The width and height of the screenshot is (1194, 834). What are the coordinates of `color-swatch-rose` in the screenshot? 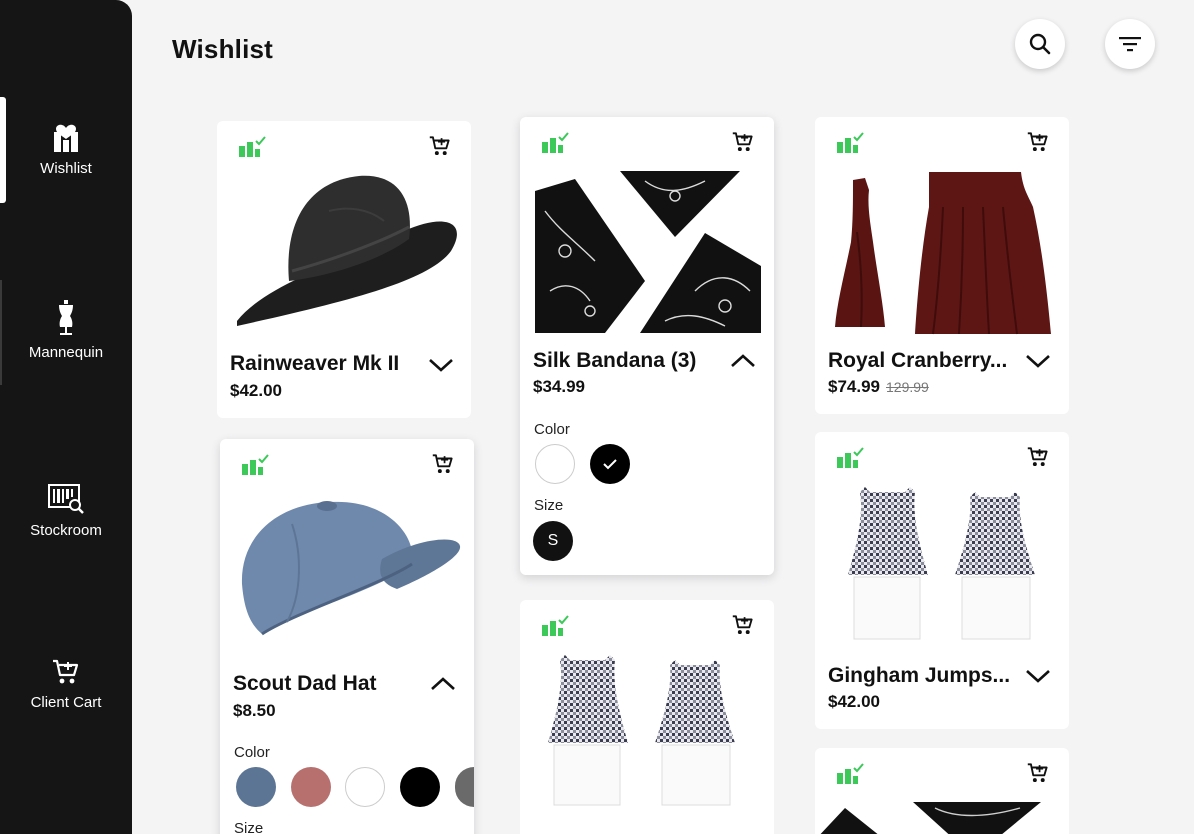 It's located at (311, 787).